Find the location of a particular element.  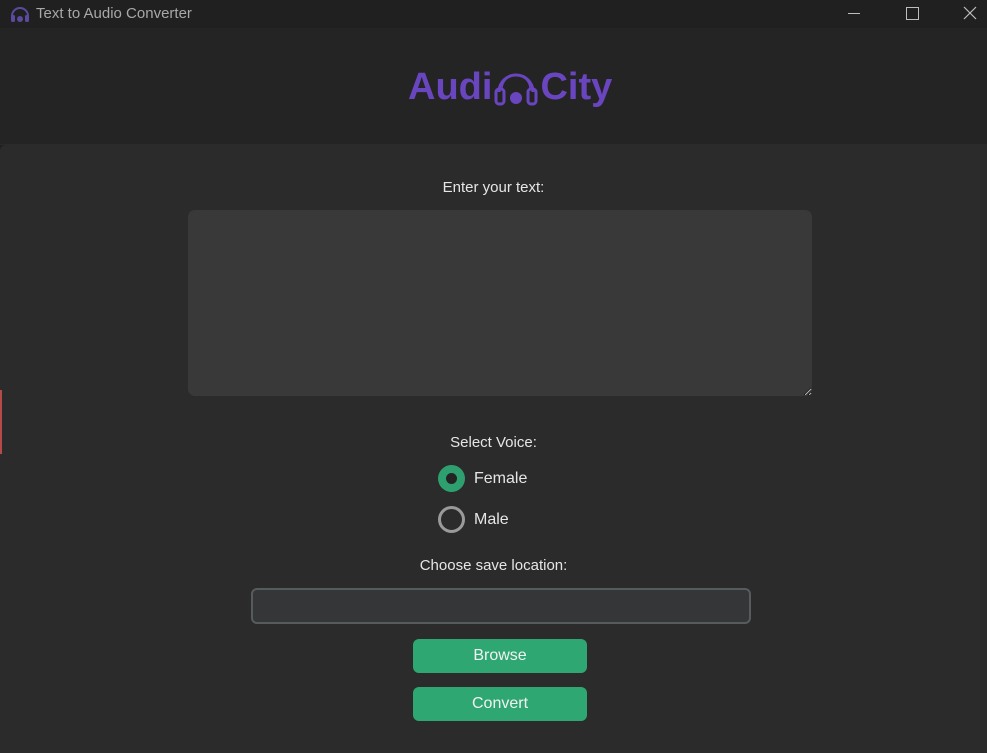

logo-text-city: City is located at coordinates (576, 87).